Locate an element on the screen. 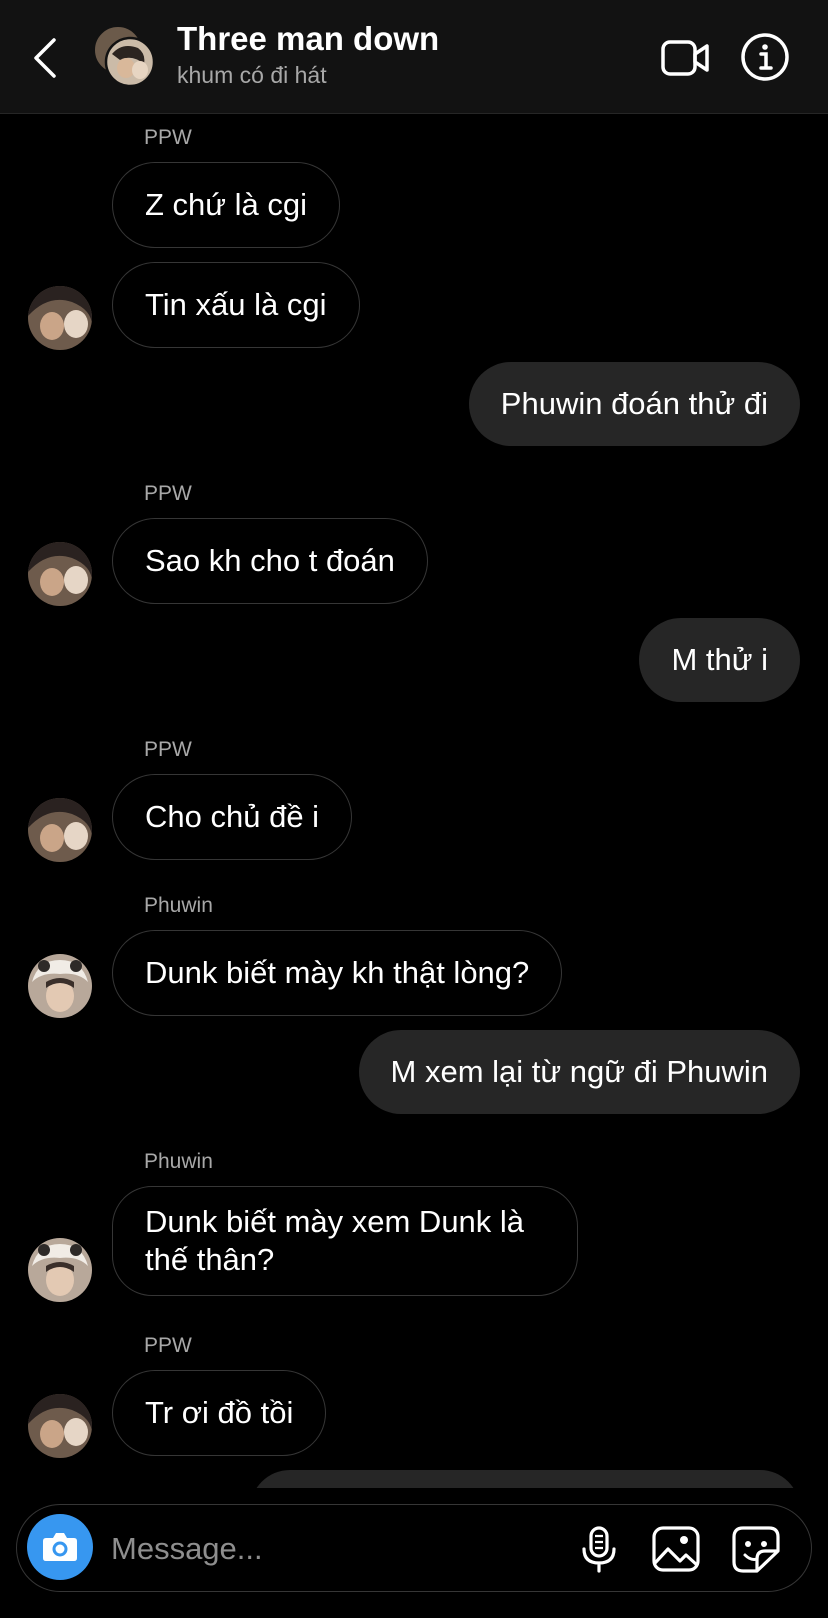  incoming-message: Dunk biết mày kh thật lòng? is located at coordinates (337, 973).